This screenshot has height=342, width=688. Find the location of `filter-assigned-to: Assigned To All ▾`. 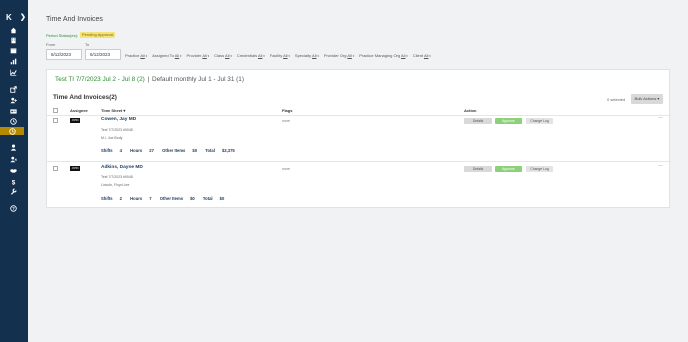

filter-assigned-to: Assigned To All ▾ is located at coordinates (166, 56).